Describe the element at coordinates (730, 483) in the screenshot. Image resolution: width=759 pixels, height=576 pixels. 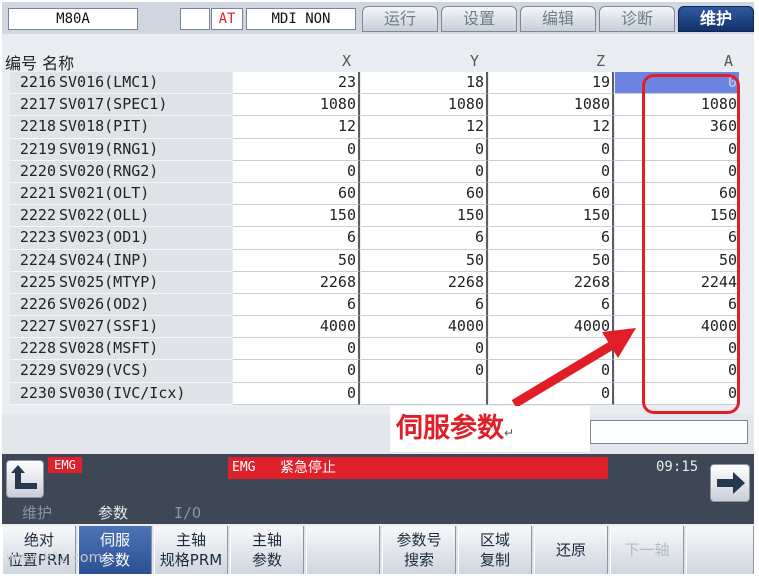
I see `next-arrow-icon` at that location.